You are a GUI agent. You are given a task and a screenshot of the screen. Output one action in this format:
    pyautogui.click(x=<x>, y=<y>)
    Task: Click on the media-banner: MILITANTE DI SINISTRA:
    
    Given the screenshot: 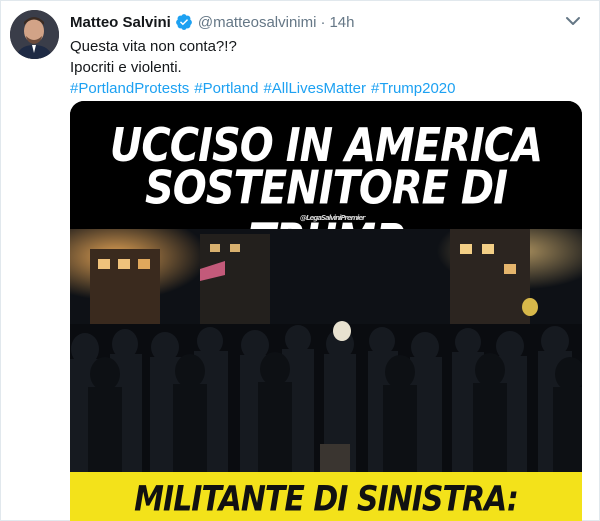 What is the action you would take?
    pyautogui.click(x=326, y=496)
    